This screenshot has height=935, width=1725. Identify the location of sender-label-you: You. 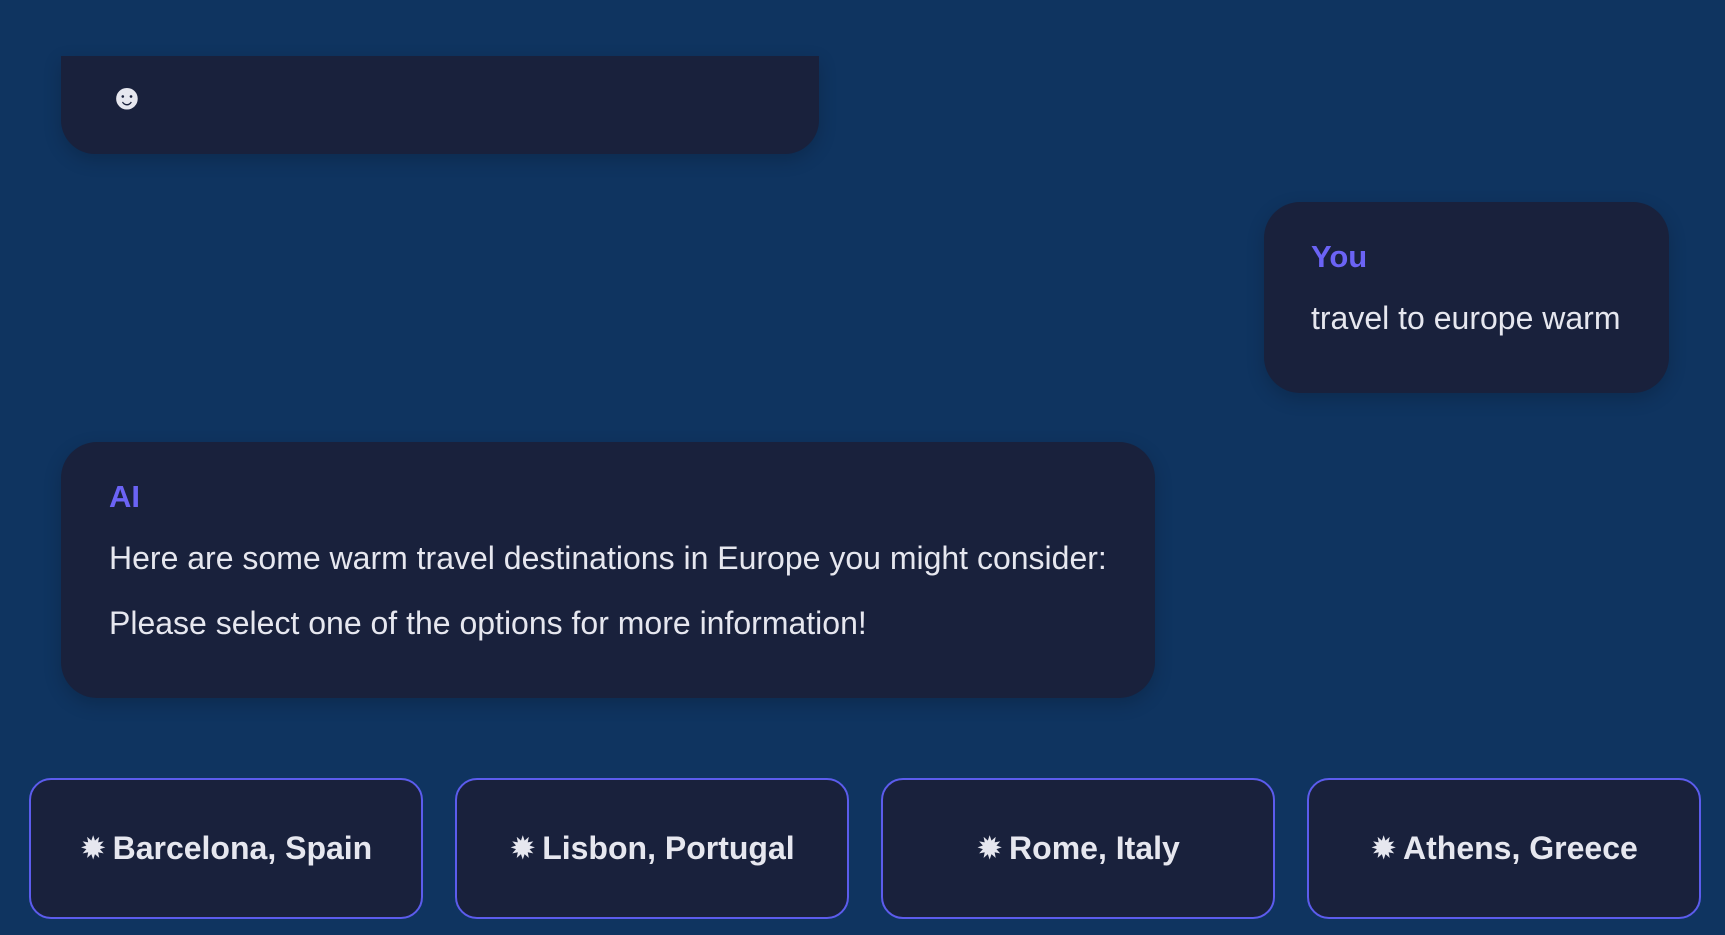
(1339, 256).